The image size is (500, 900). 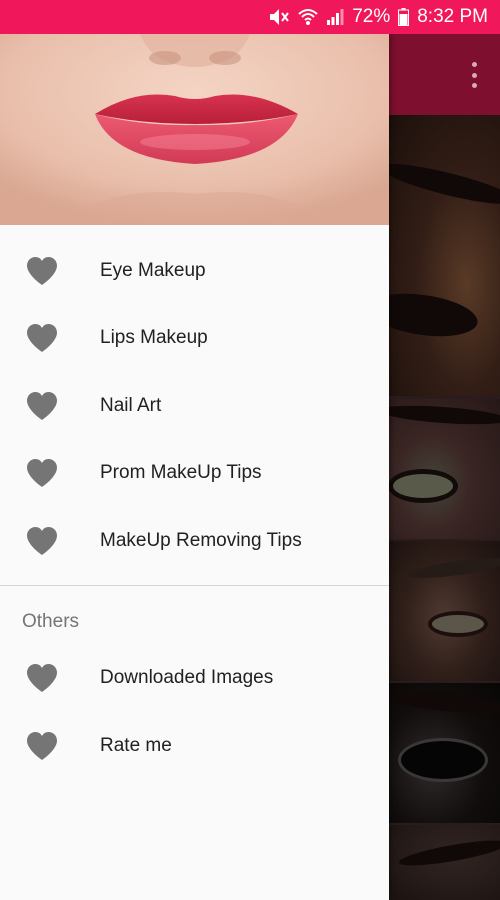 I want to click on battery-icon, so click(x=404, y=17).